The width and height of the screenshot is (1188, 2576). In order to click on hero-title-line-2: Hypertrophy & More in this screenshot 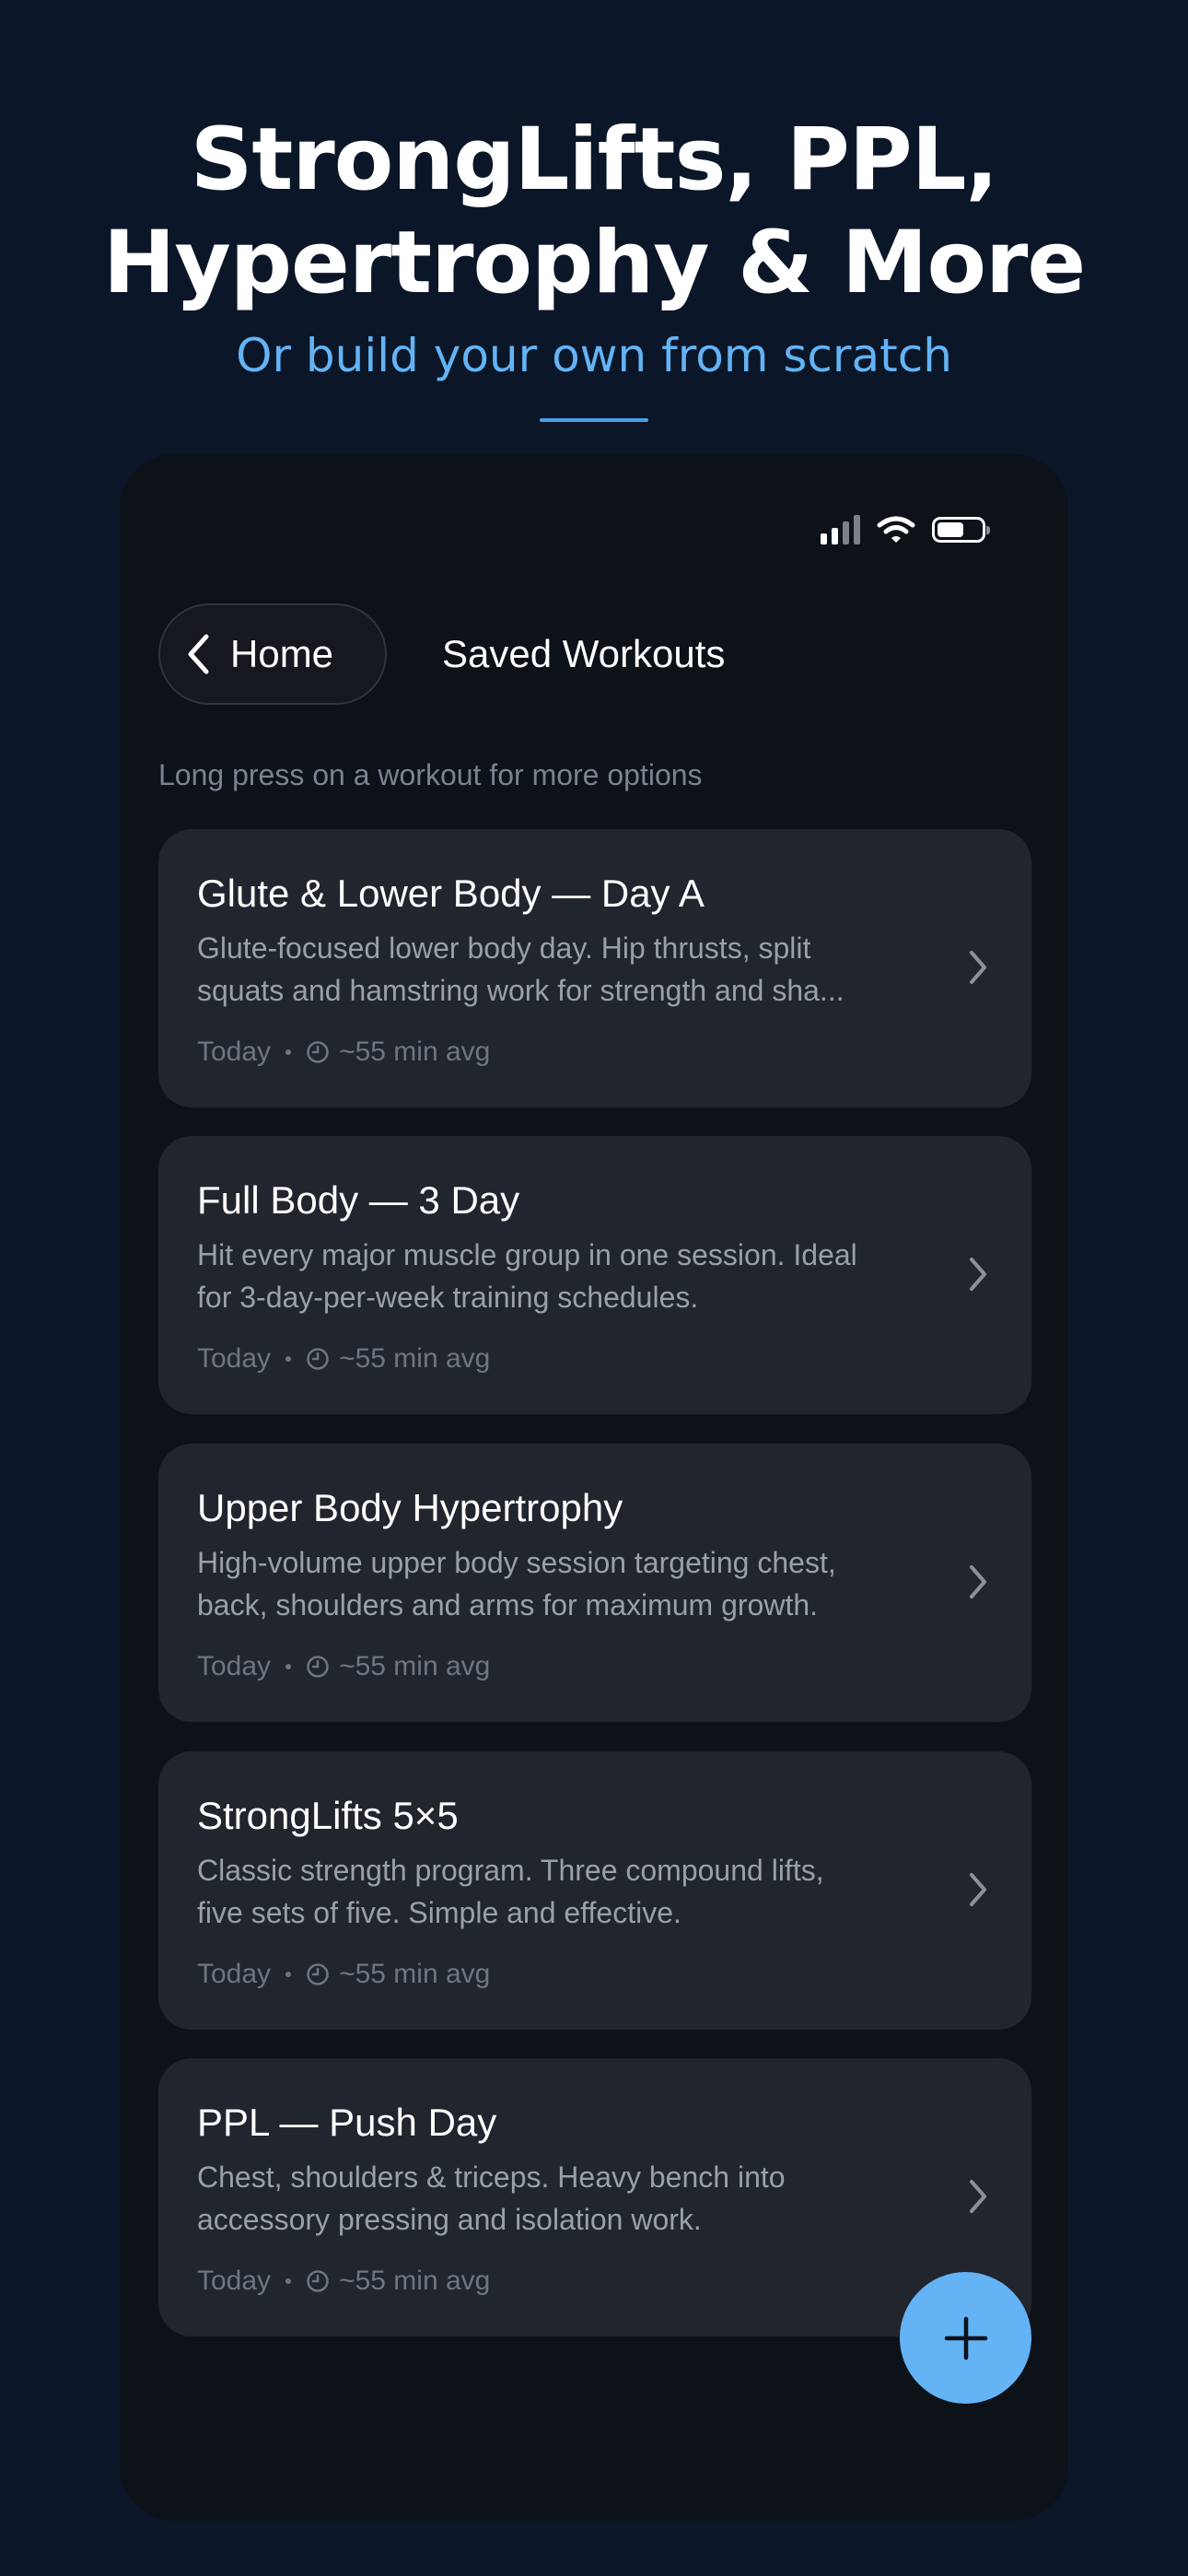, I will do `click(594, 263)`.